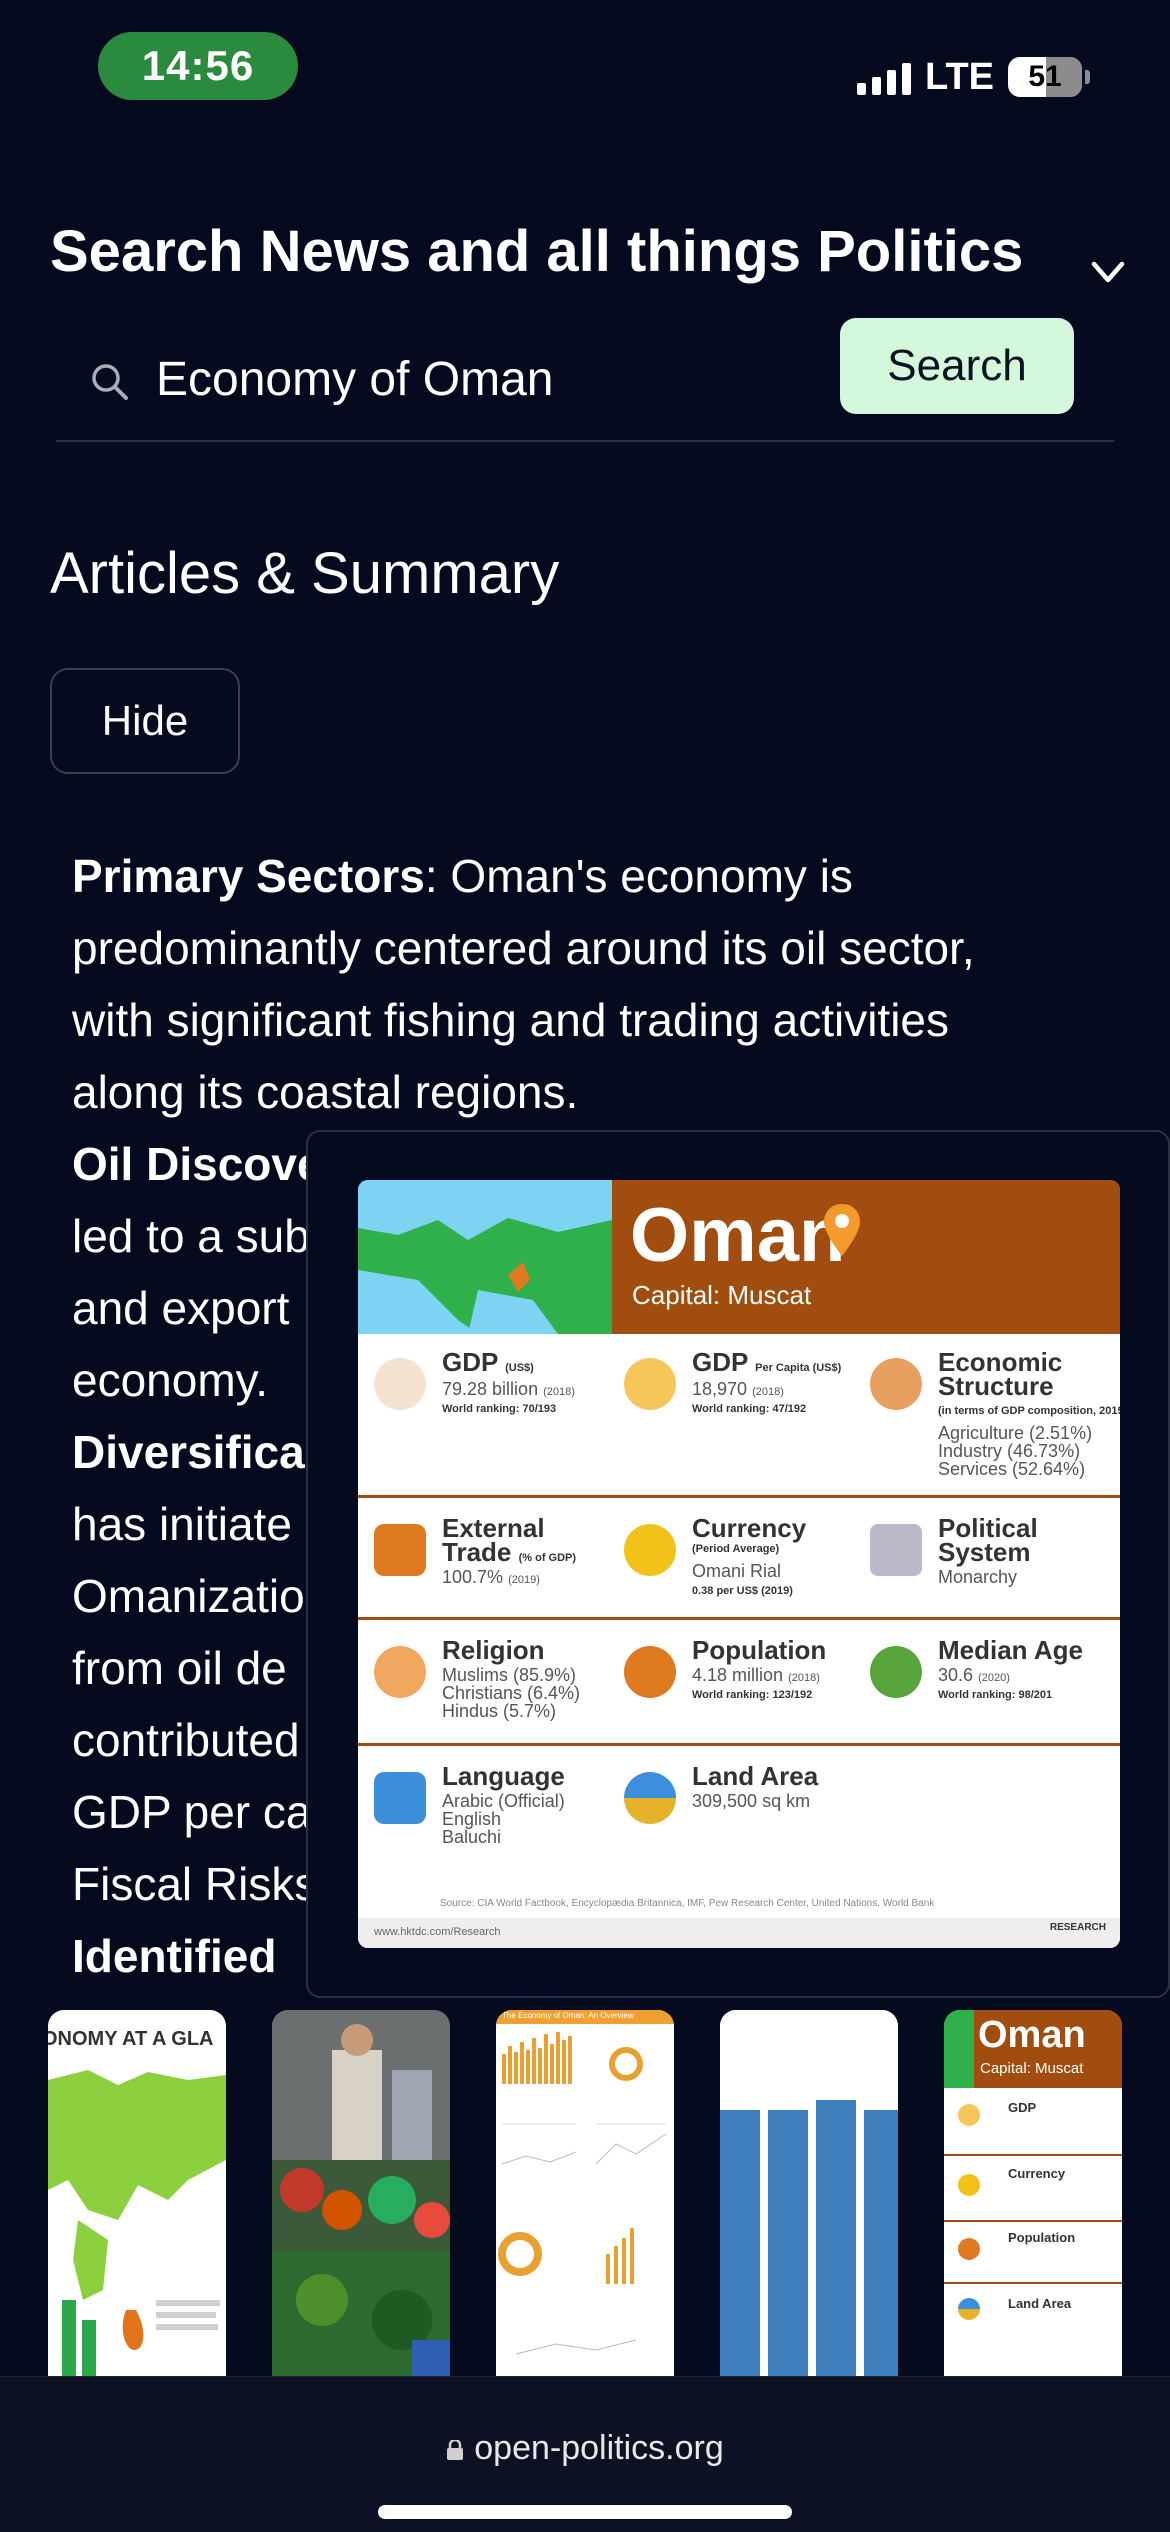  Describe the element at coordinates (462, 876) in the screenshot. I see `article-line: Primary Sectors: Oman's economy is` at that location.